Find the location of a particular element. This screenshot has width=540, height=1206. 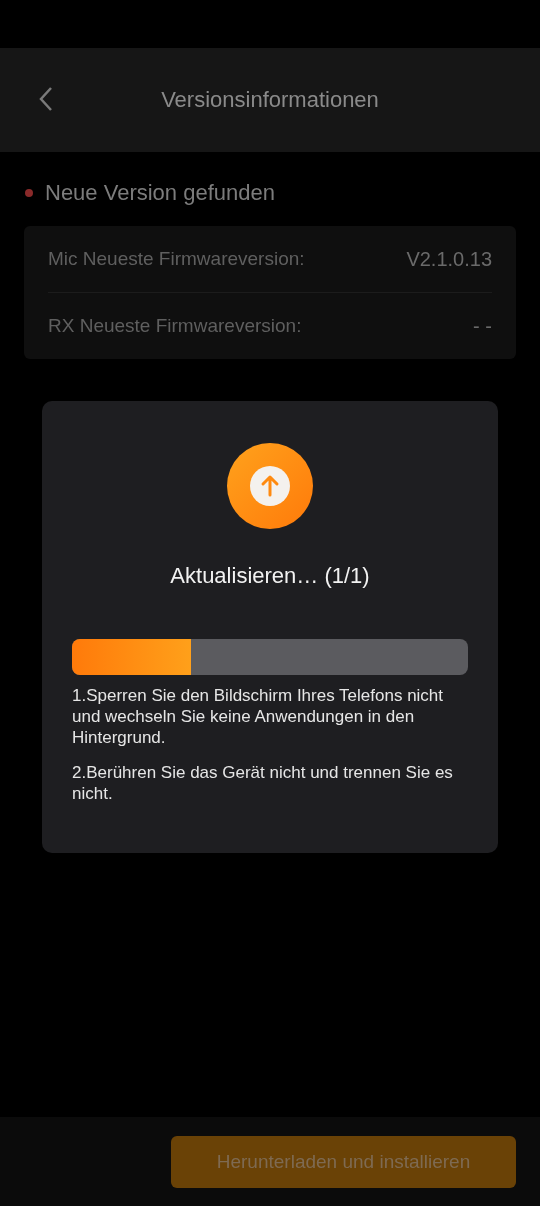

page-title: Versionsinformationen is located at coordinates (270, 100).